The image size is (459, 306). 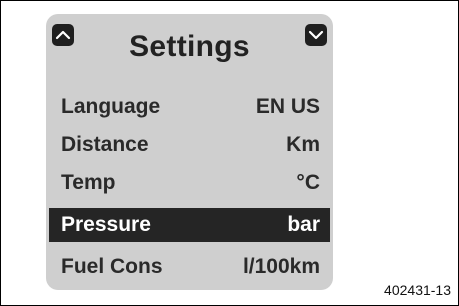 I want to click on menu-item-language: Language EN US, so click(x=189, y=107).